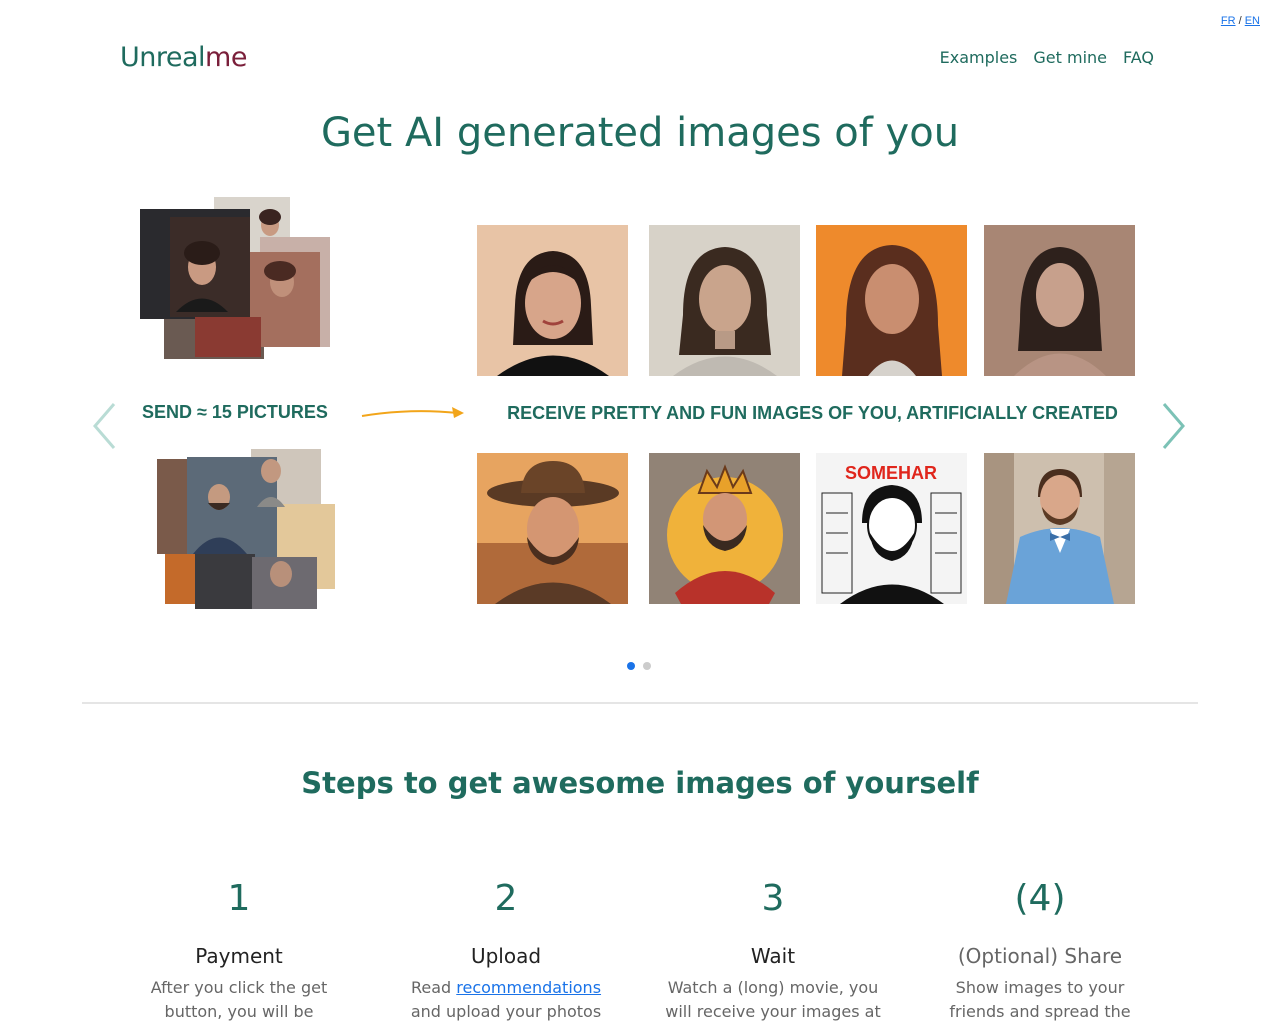 The width and height of the screenshot is (1280, 1024). Describe the element at coordinates (226, 57) in the screenshot. I see `logo-text-me: me` at that location.